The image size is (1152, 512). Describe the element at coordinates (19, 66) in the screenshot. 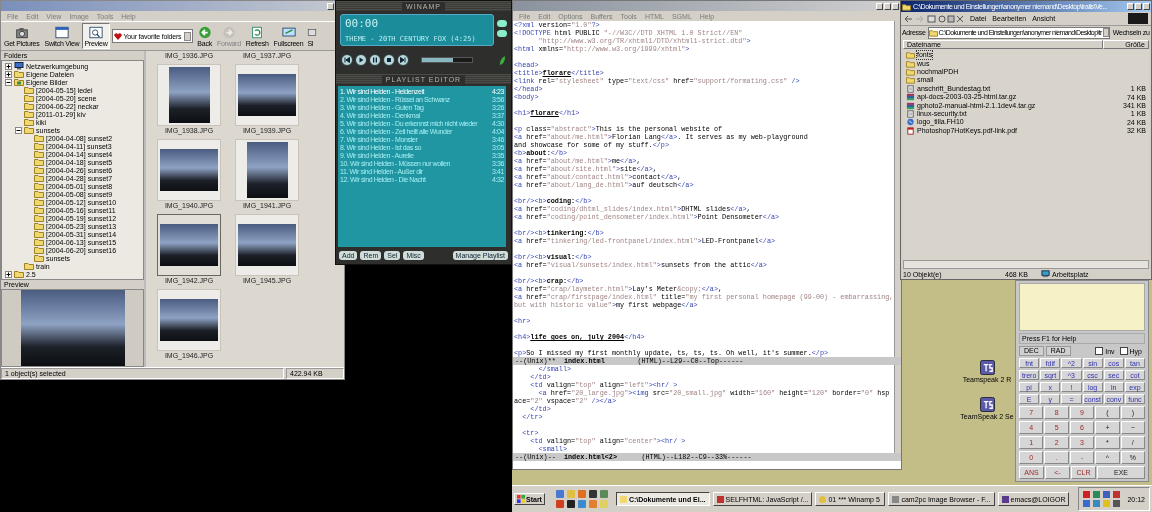

I see `network-icon` at that location.